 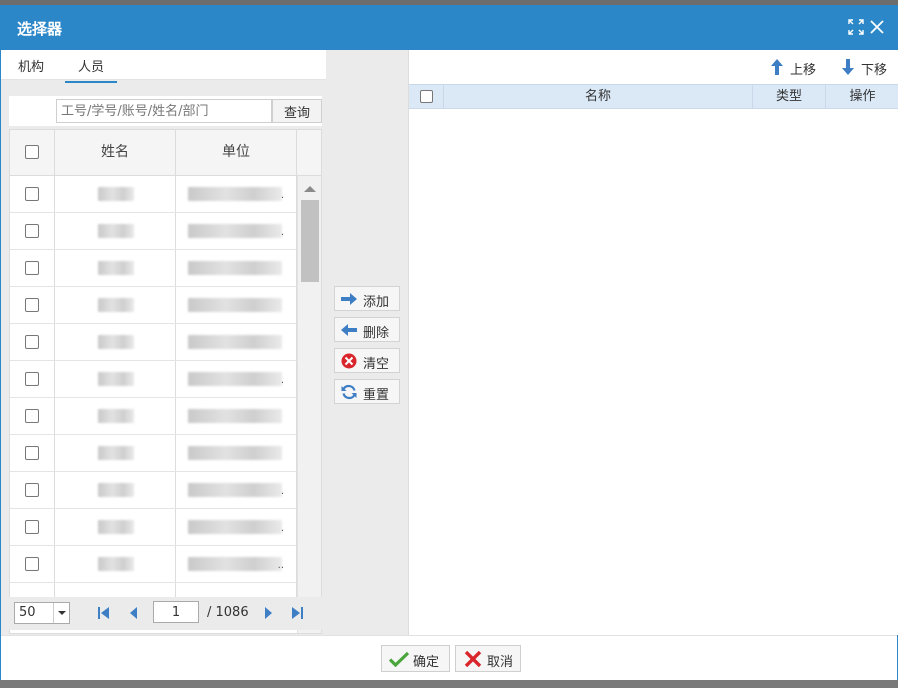 What do you see at coordinates (310, 241) in the screenshot?
I see `scrollbar-thumb` at bounding box center [310, 241].